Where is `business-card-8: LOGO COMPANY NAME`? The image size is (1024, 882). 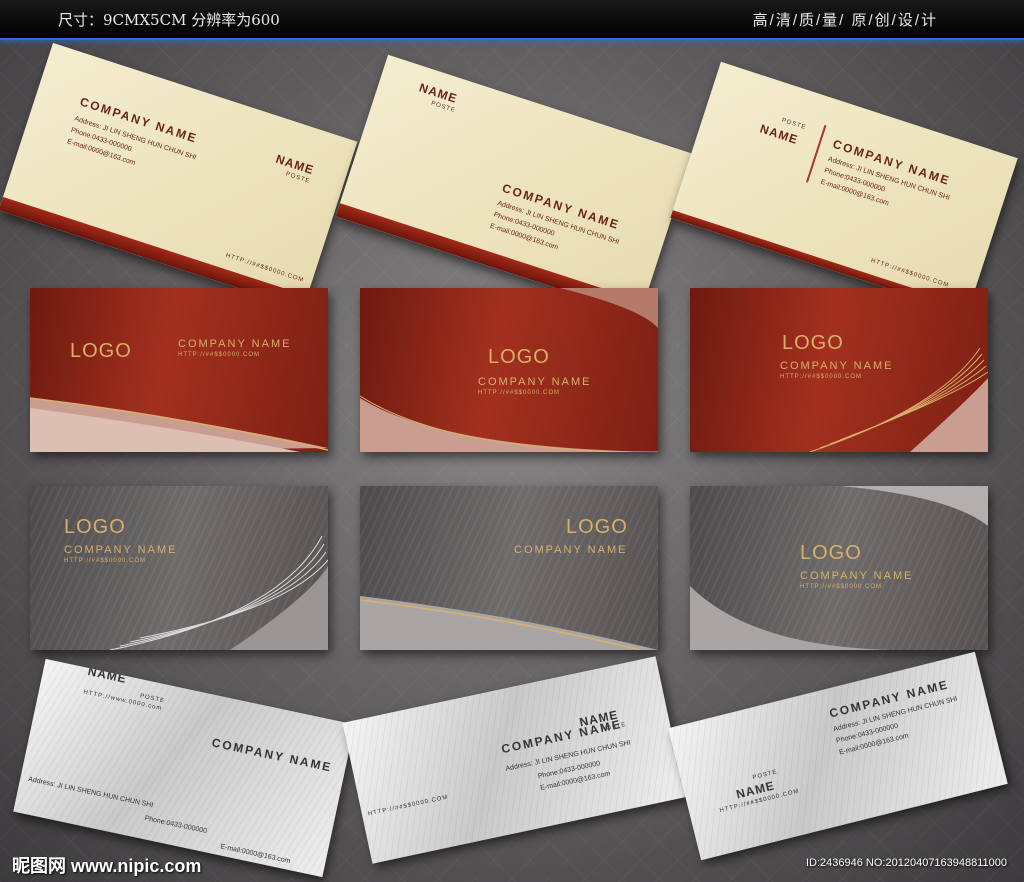 business-card-8: LOGO COMPANY NAME is located at coordinates (509, 568).